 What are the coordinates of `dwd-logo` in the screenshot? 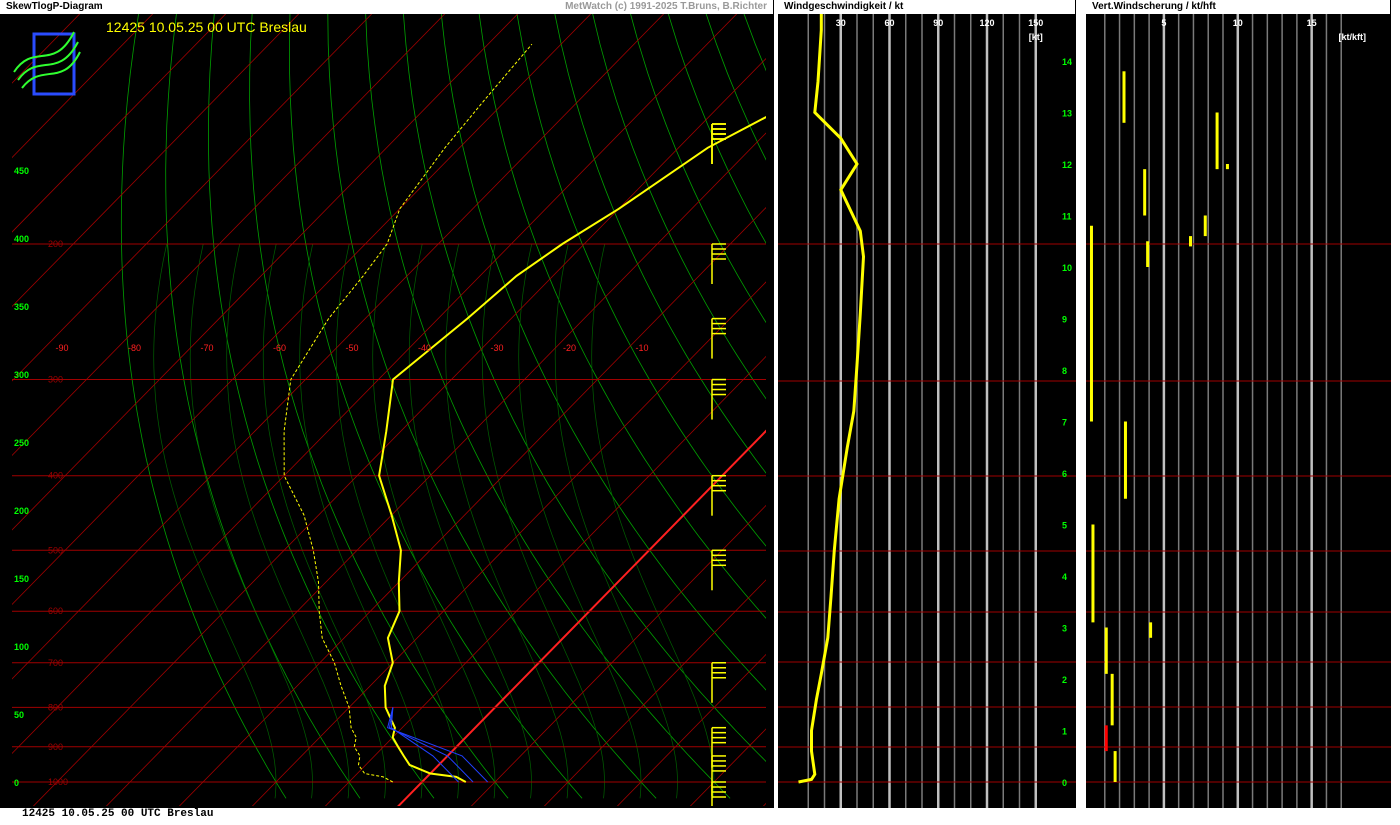 It's located at (47, 63).